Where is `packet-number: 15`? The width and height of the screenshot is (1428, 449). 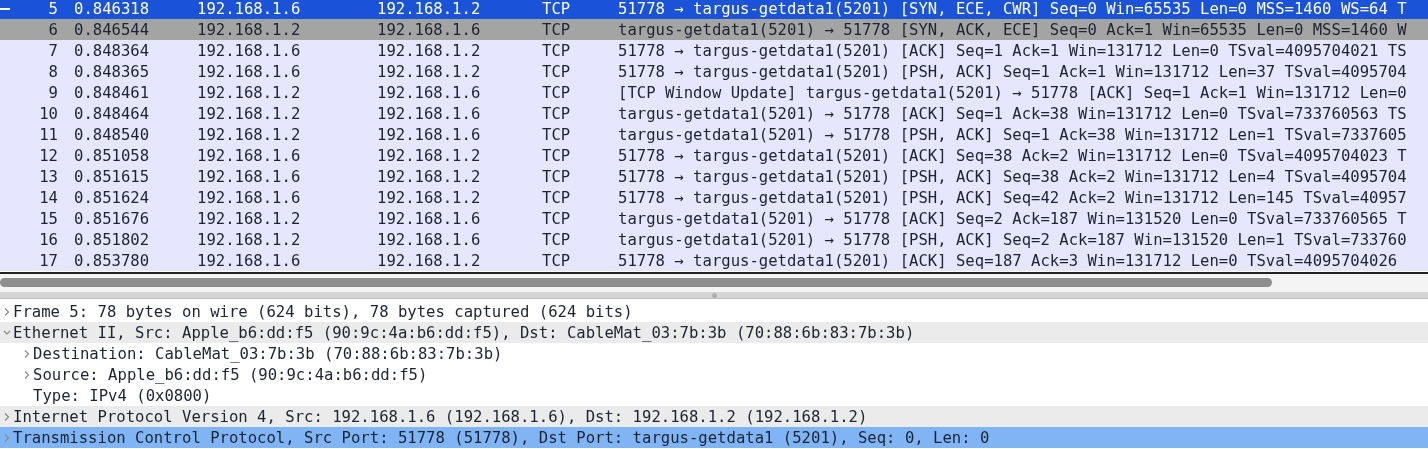
packet-number: 15 is located at coordinates (48, 218).